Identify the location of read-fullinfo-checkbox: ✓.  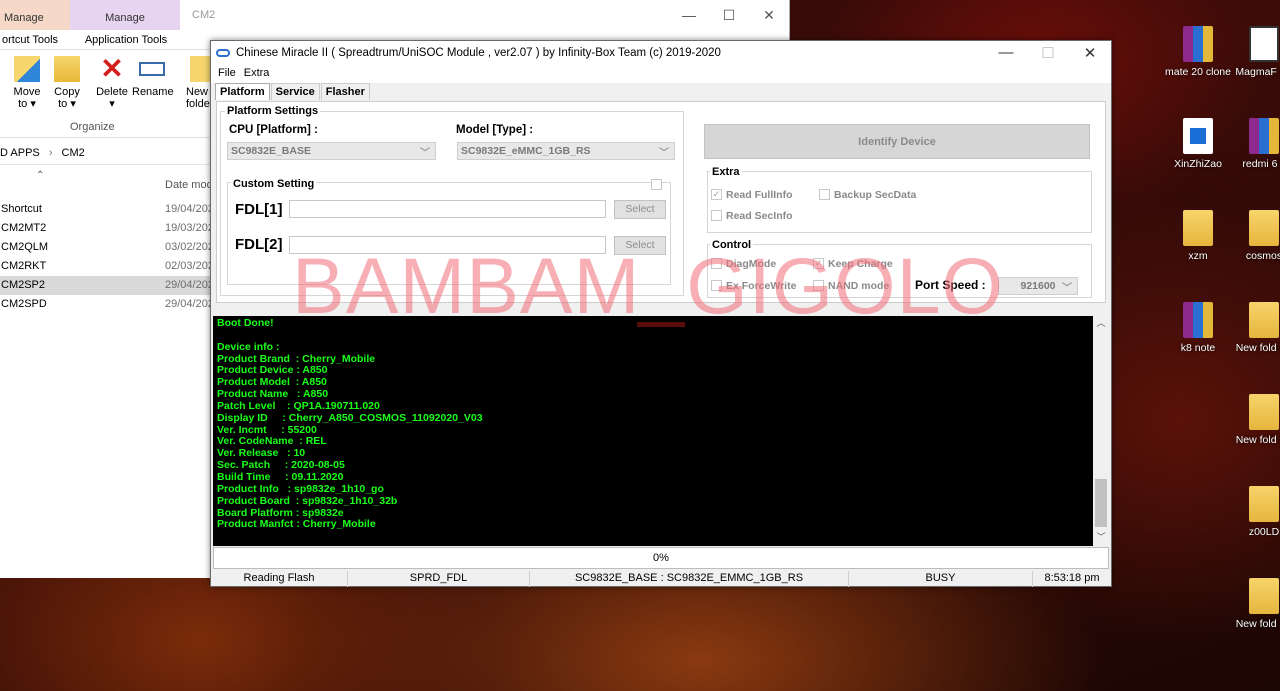
(716, 194).